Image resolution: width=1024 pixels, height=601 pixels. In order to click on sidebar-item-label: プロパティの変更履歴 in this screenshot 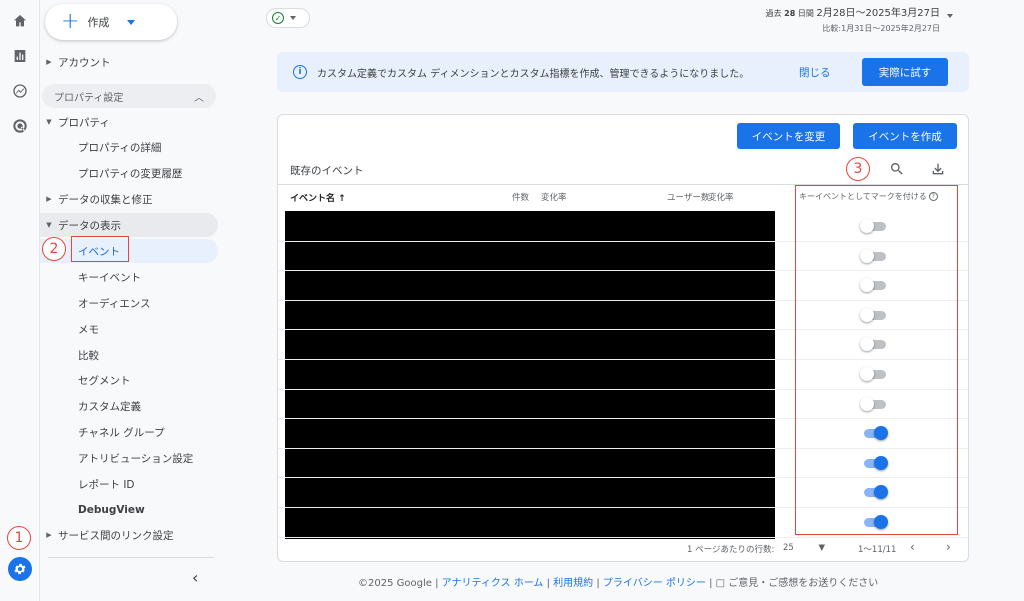, I will do `click(130, 173)`.